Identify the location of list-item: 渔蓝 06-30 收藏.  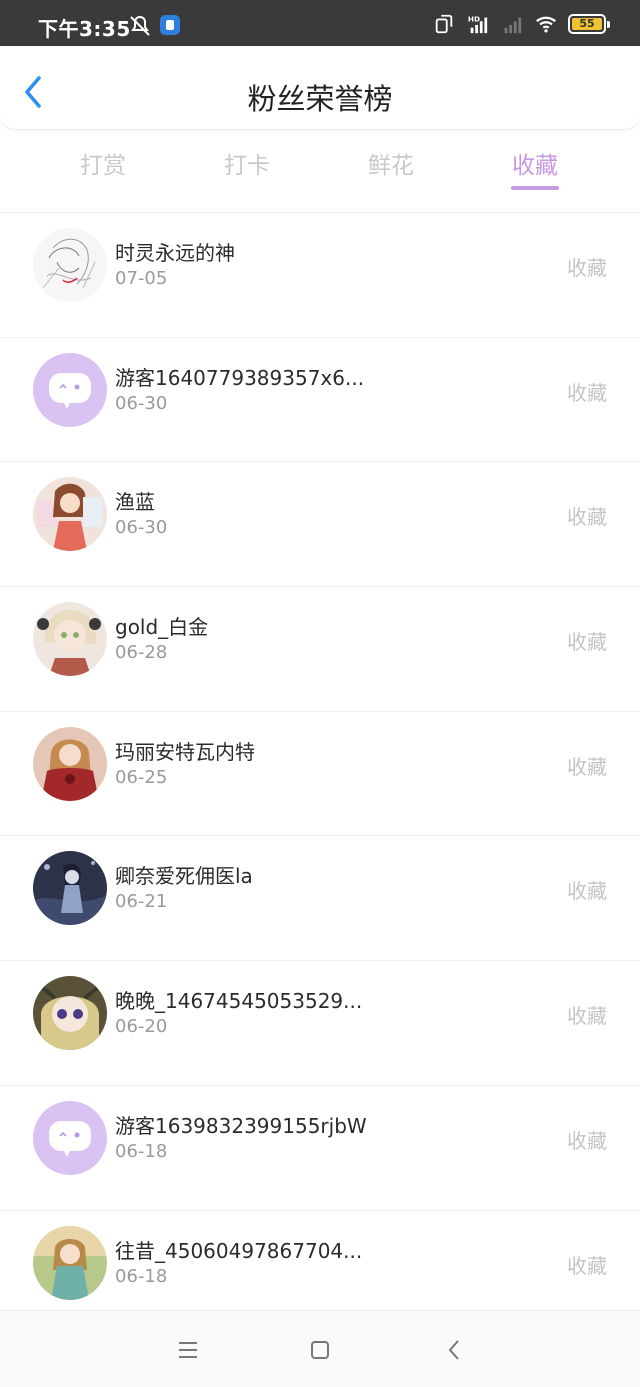
(320, 523).